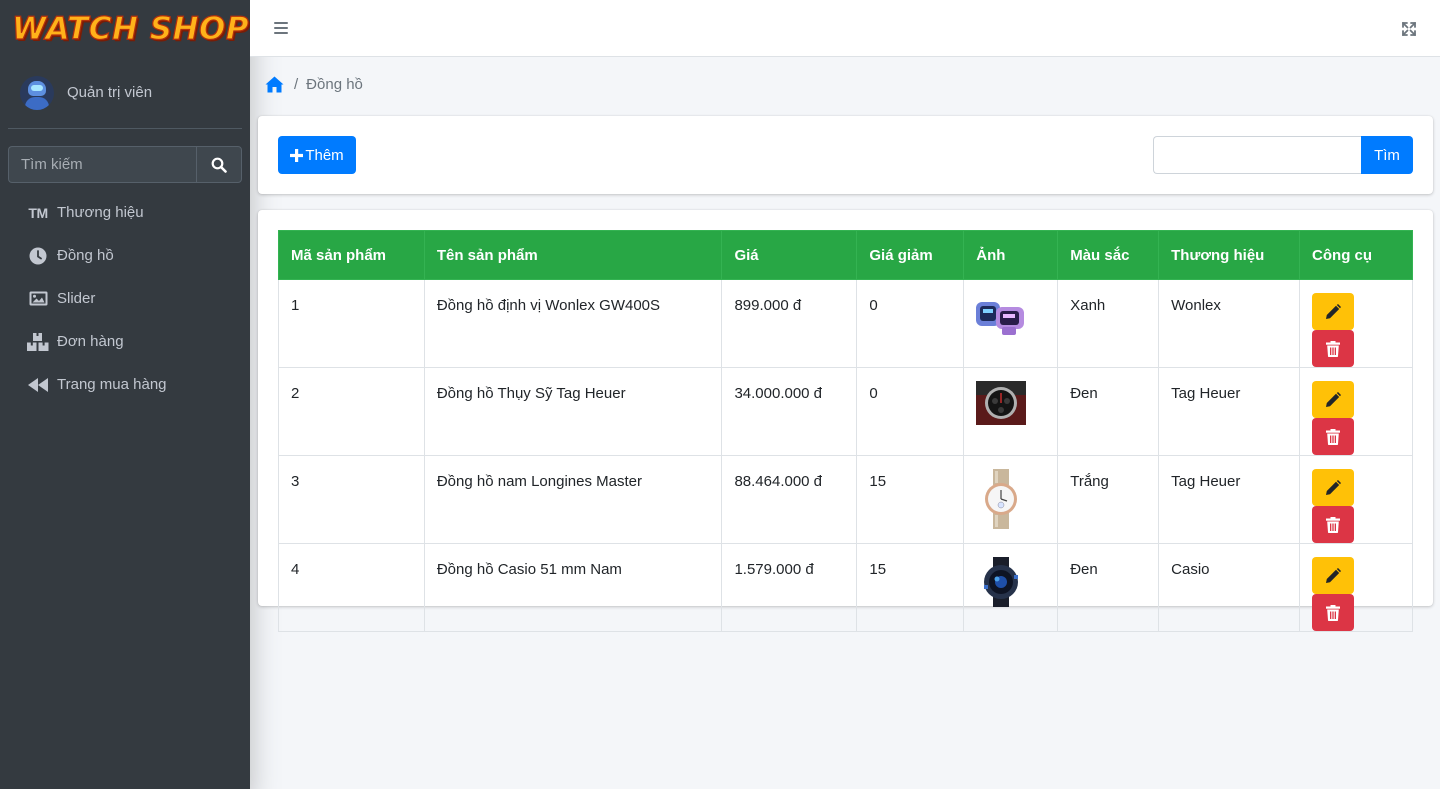  Describe the element at coordinates (351, 499) in the screenshot. I see `cell-id: 3` at that location.